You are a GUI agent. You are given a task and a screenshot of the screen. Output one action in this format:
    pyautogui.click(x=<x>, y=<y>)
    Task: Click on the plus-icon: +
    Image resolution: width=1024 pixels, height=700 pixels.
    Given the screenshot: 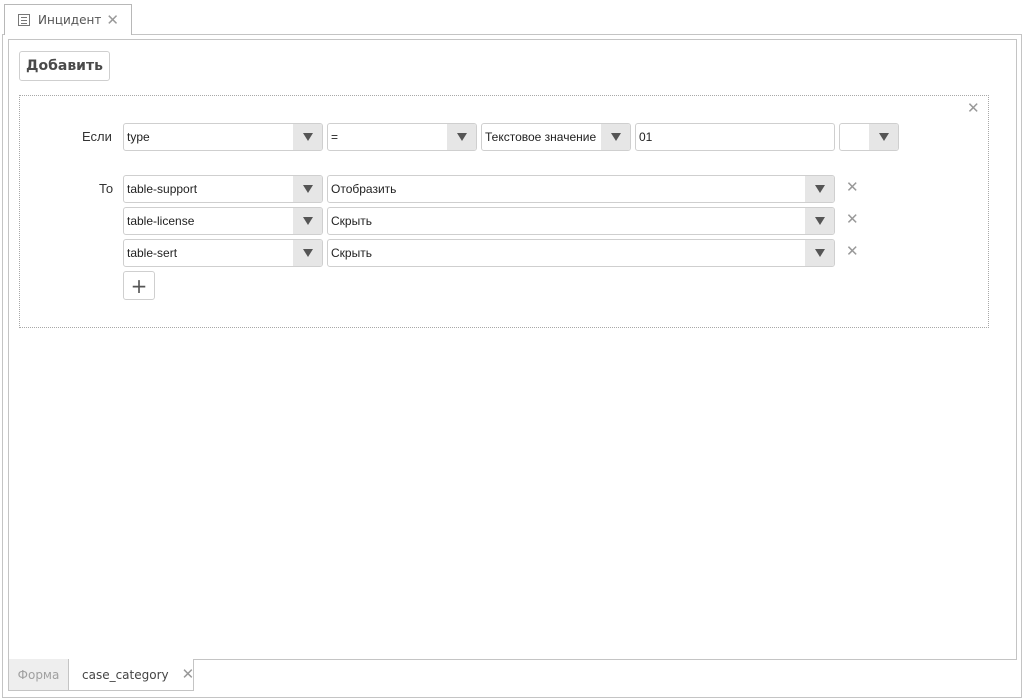 What is the action you would take?
    pyautogui.click(x=139, y=285)
    